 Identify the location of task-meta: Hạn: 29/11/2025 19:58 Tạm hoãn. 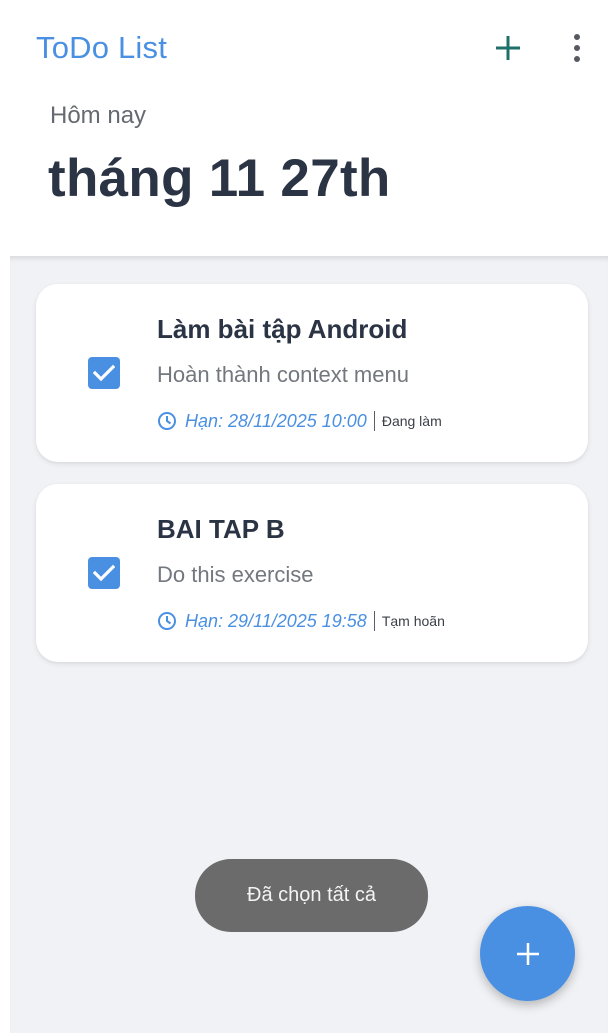
(301, 621).